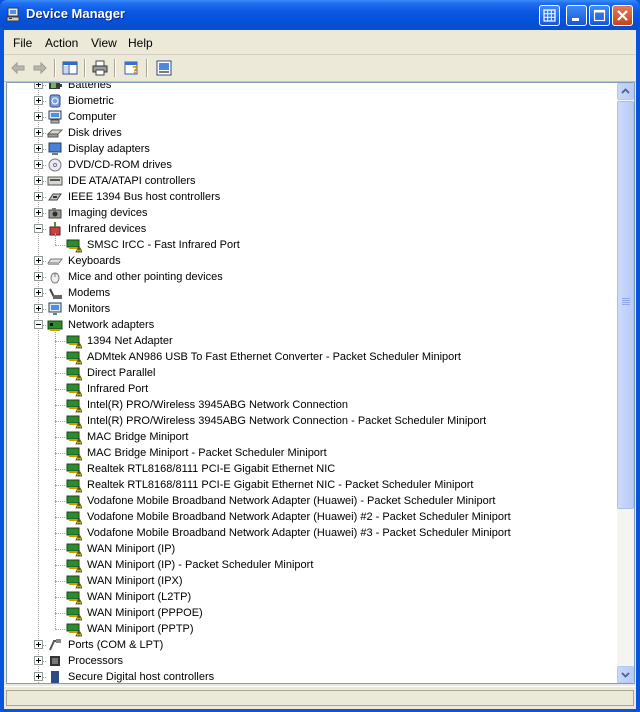 Image resolution: width=640 pixels, height=712 pixels. I want to click on maximize-button, so click(599, 15).